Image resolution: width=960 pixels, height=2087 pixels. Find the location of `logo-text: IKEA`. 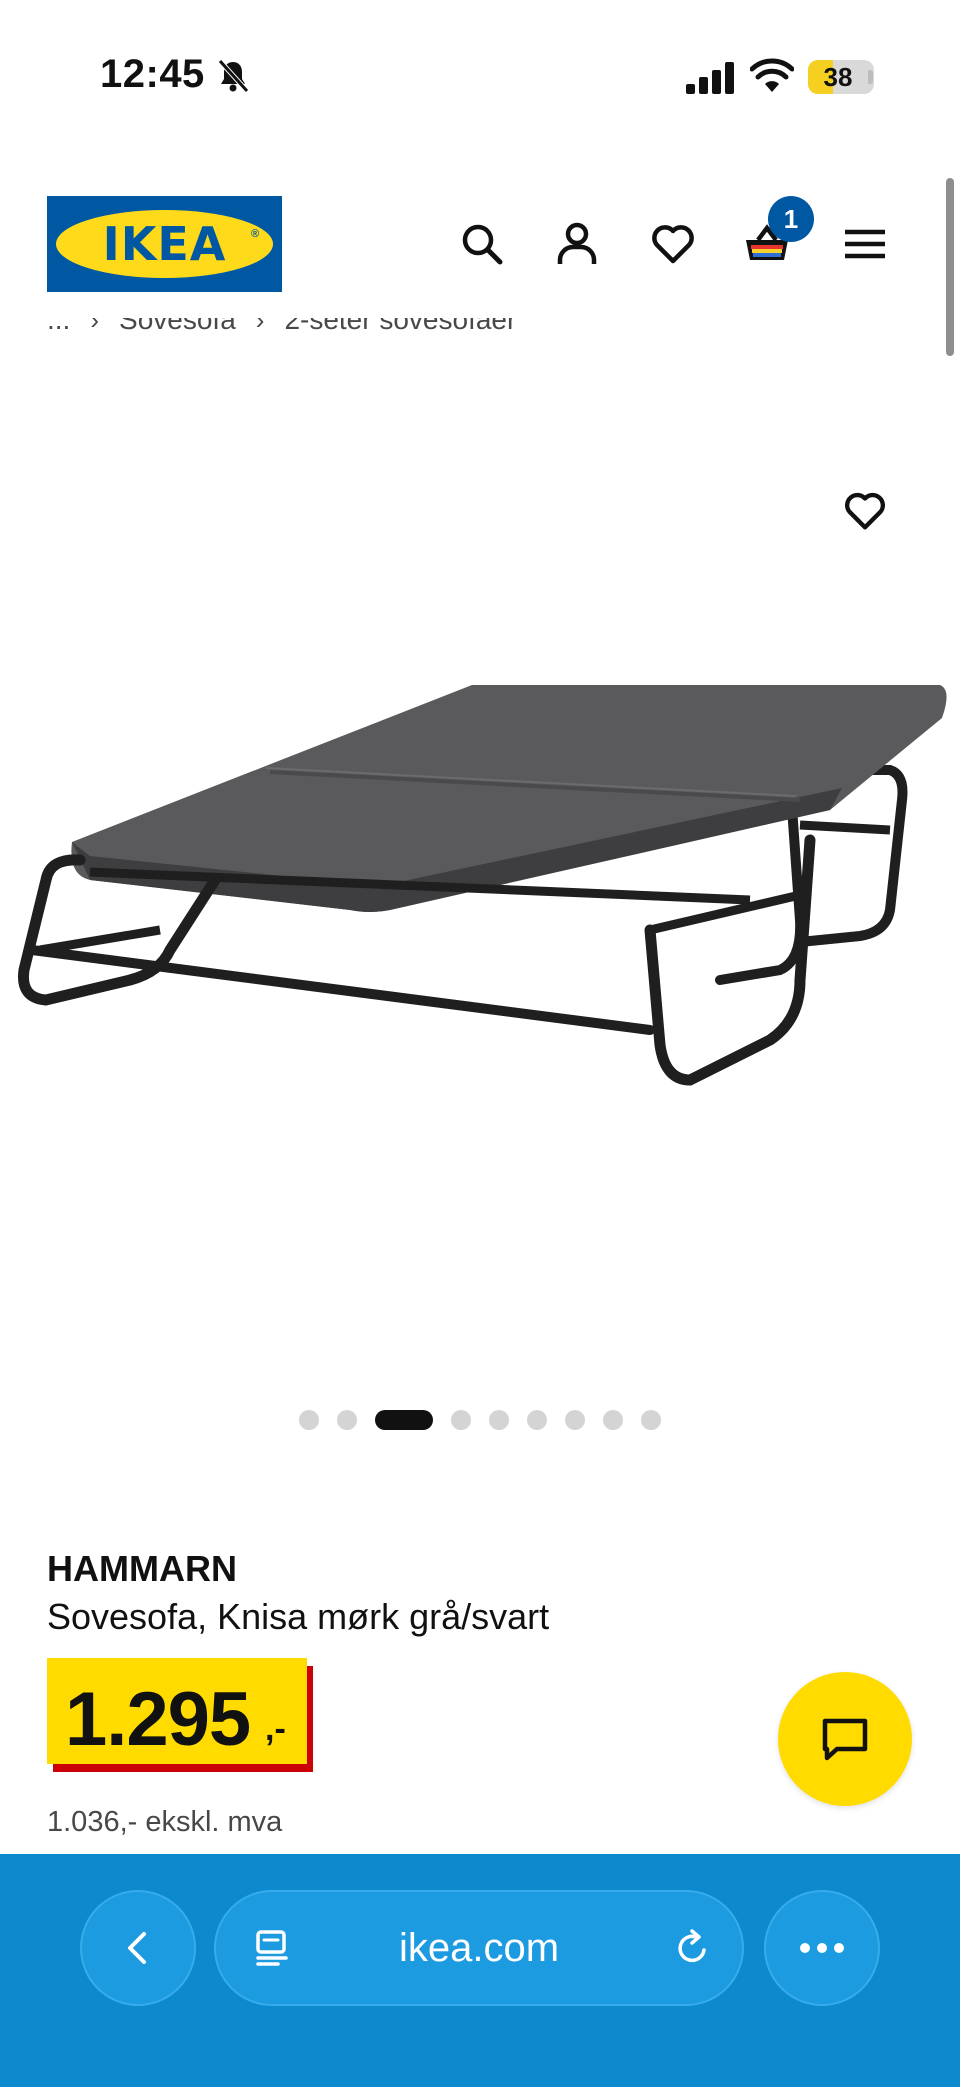

logo-text: IKEA is located at coordinates (164, 244).